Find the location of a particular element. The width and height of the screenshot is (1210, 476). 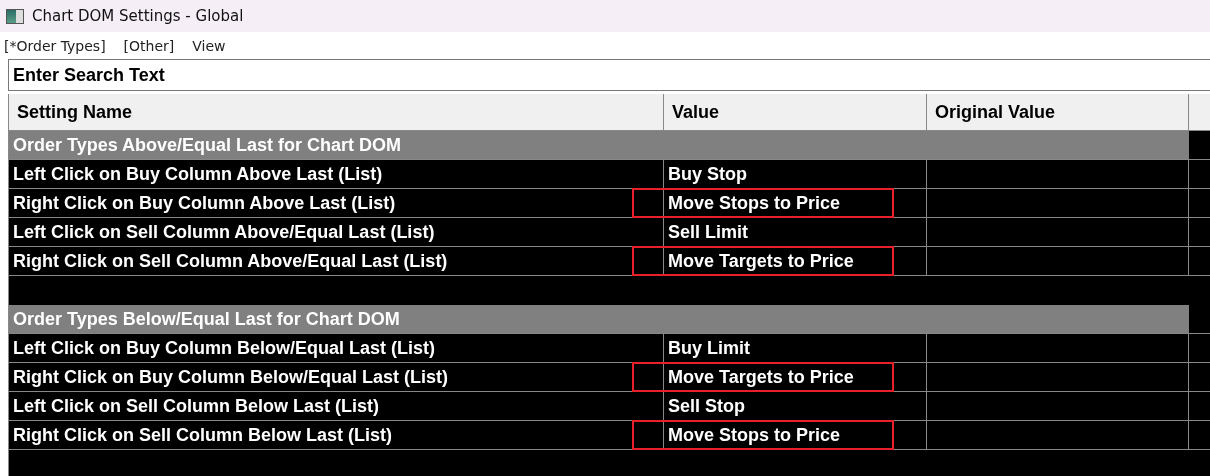

setting-name: Left Click on Sell Column Below Last (List) is located at coordinates (336, 406).